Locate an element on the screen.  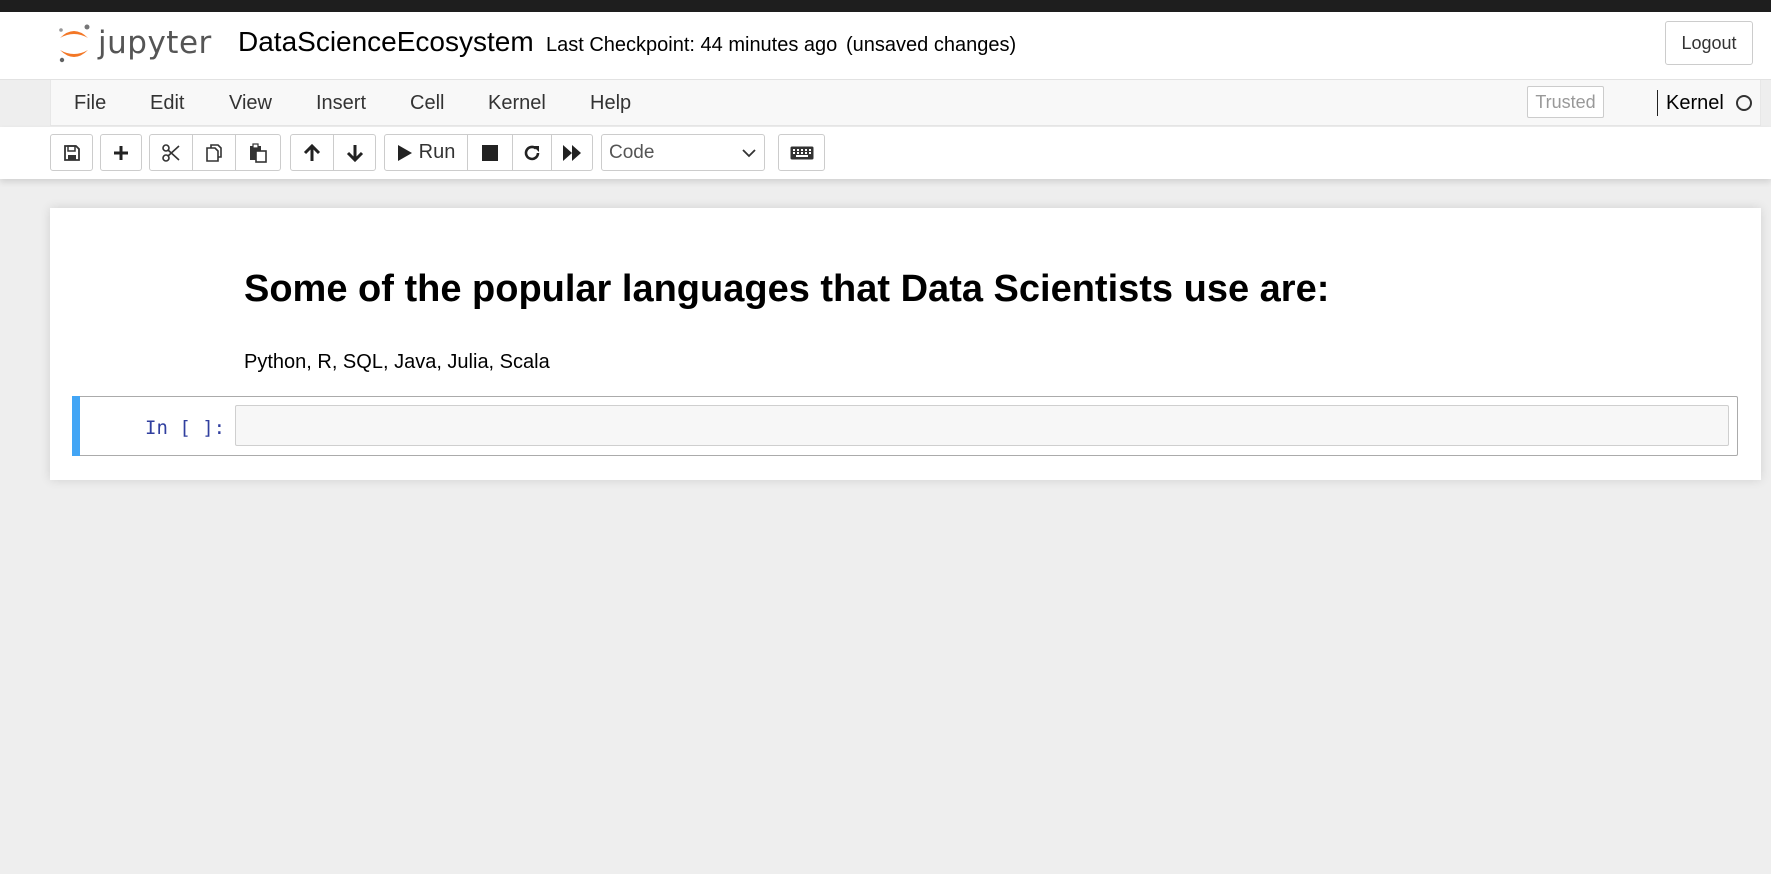
stop-icon is located at coordinates (490, 152).